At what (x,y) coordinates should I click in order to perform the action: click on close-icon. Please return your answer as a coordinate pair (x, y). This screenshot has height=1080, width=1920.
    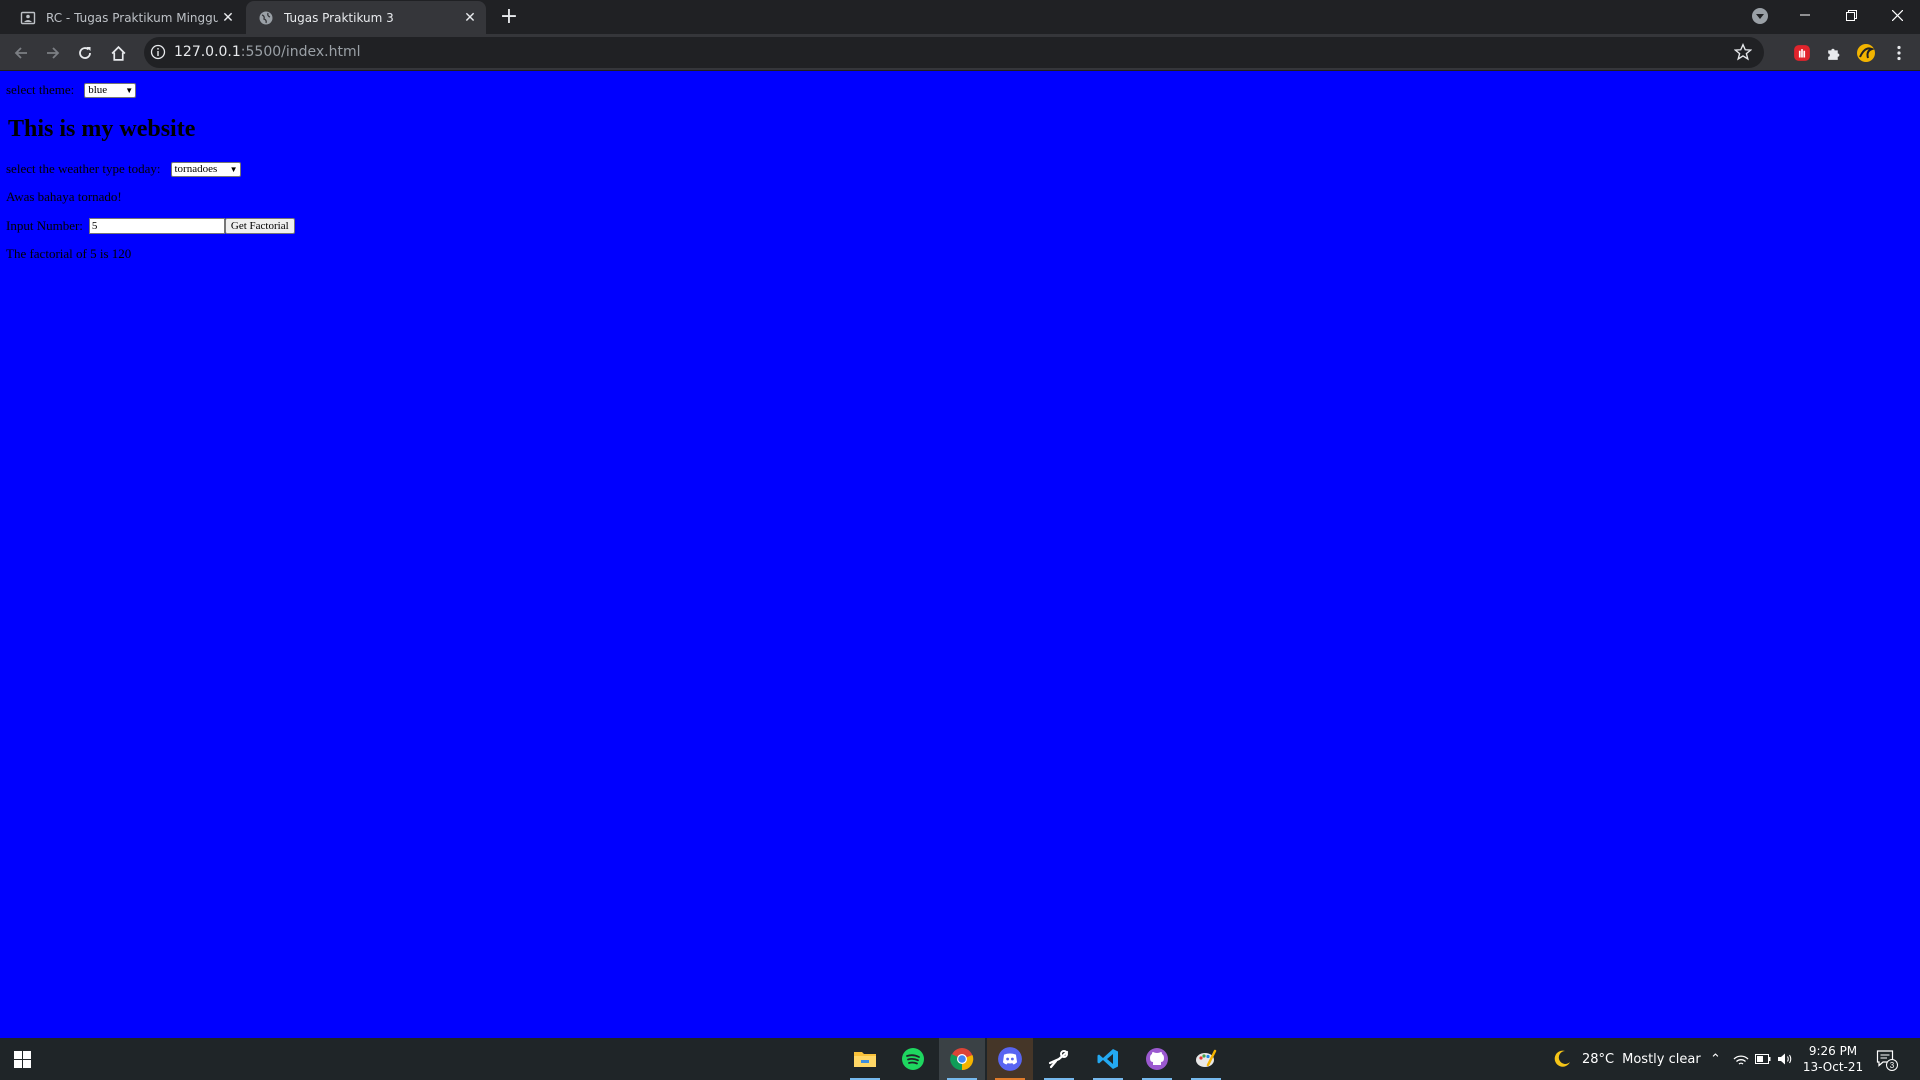
    Looking at the image, I should click on (1897, 15).